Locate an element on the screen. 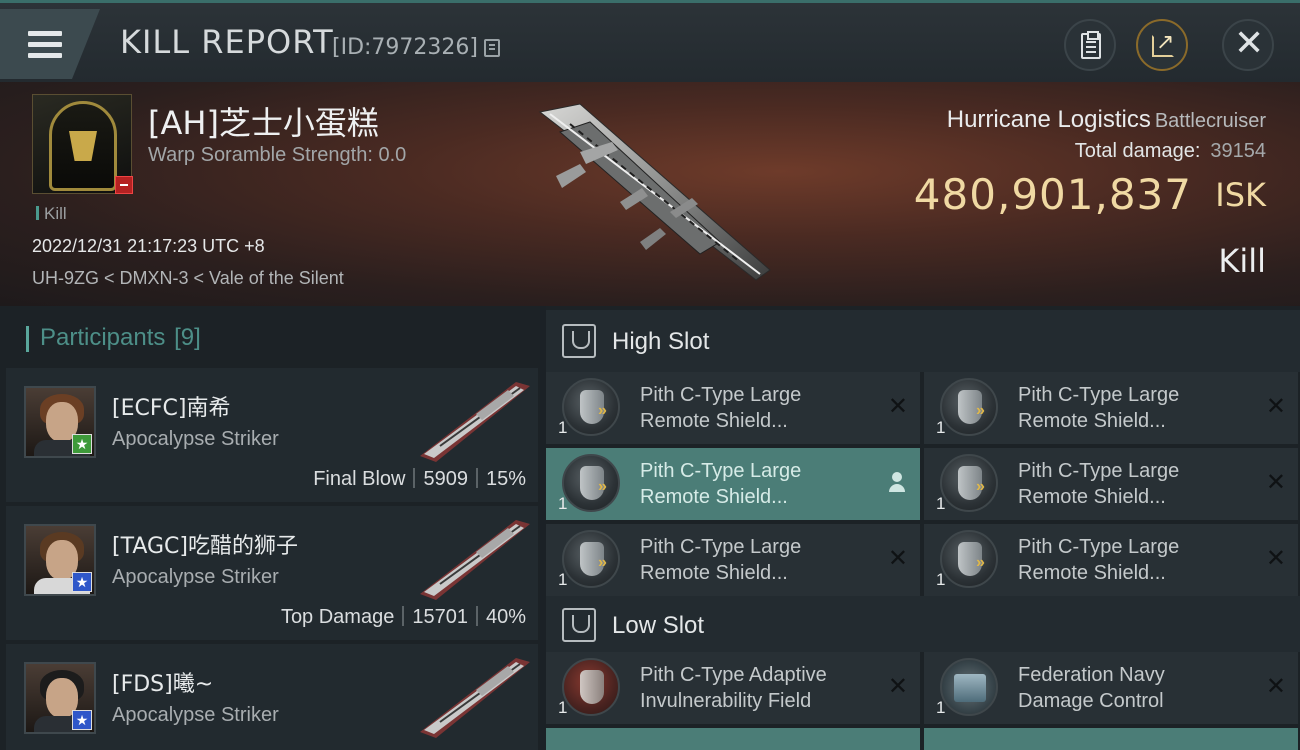 This screenshot has height=750, width=1300. high-slot-header: High Slot is located at coordinates (923, 341).